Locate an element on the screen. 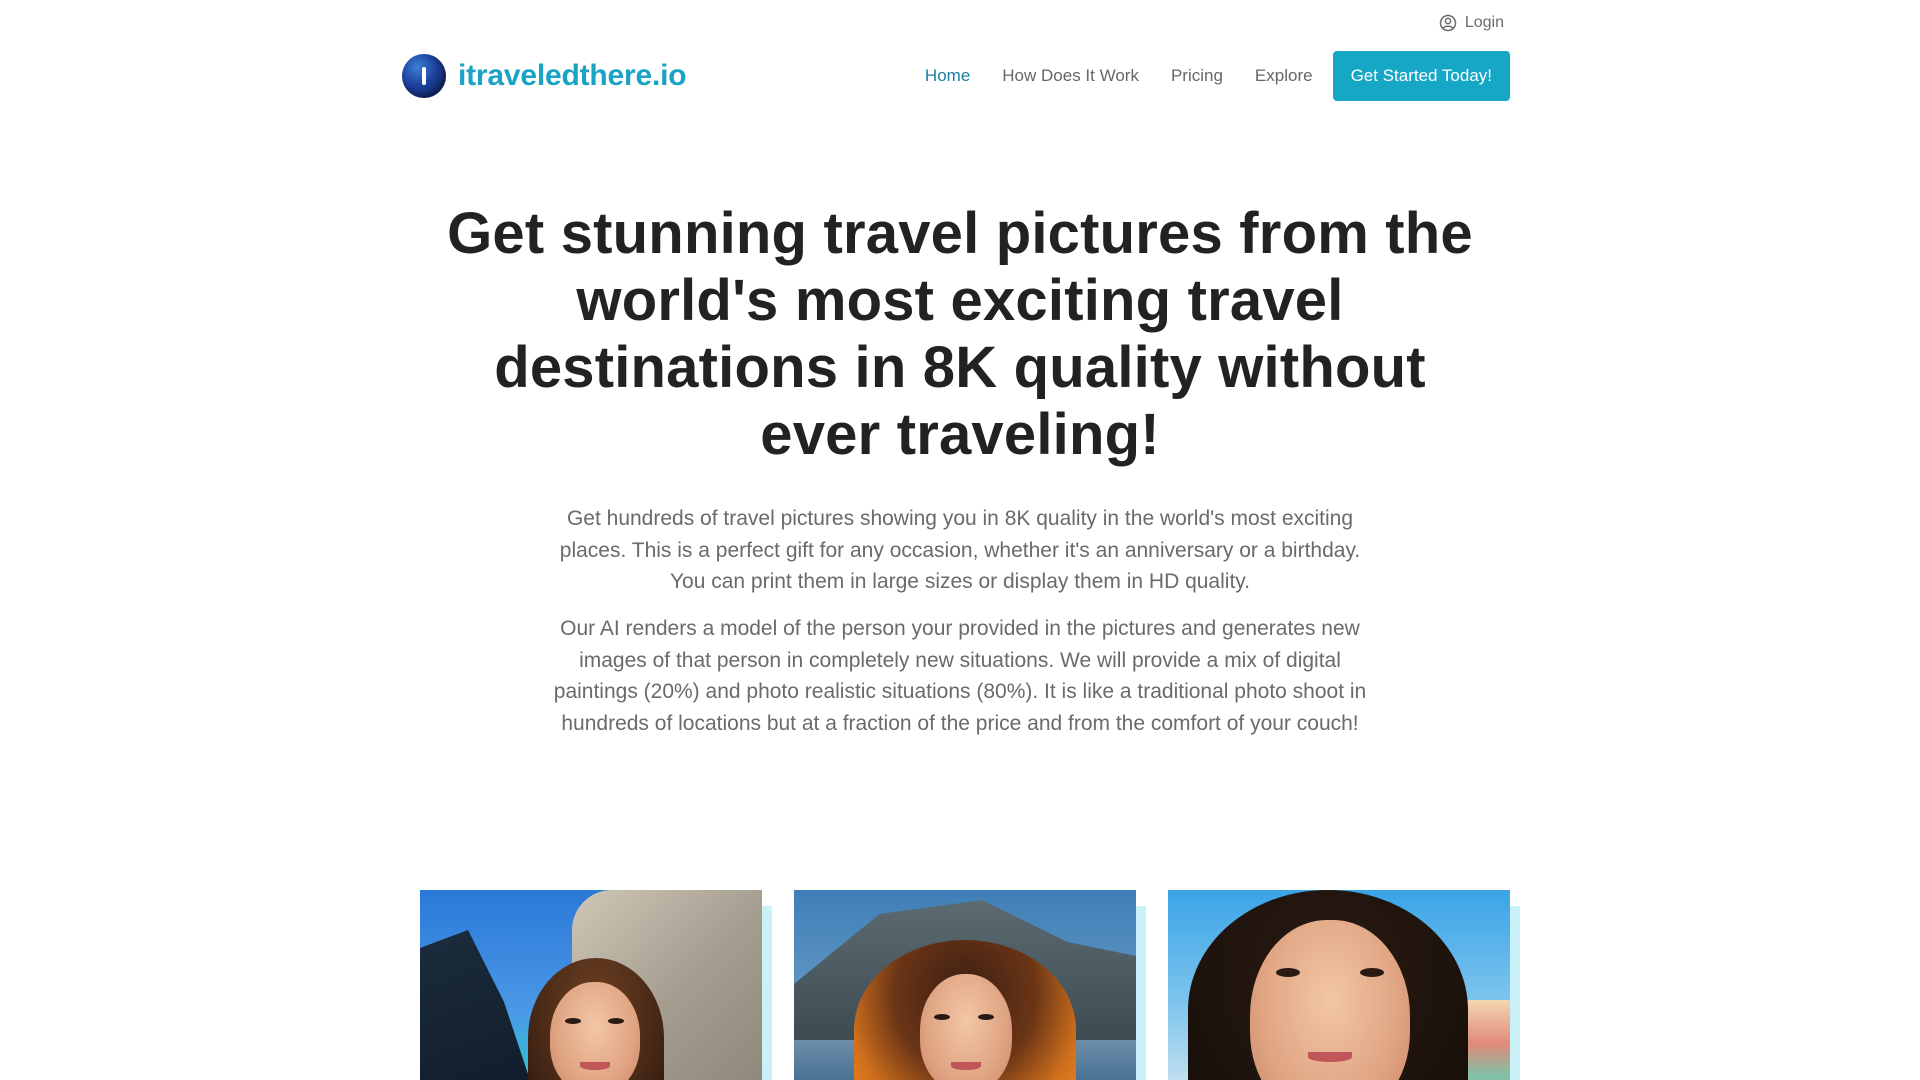 This screenshot has height=1080, width=1920. photo-gallery is located at coordinates (970, 985).